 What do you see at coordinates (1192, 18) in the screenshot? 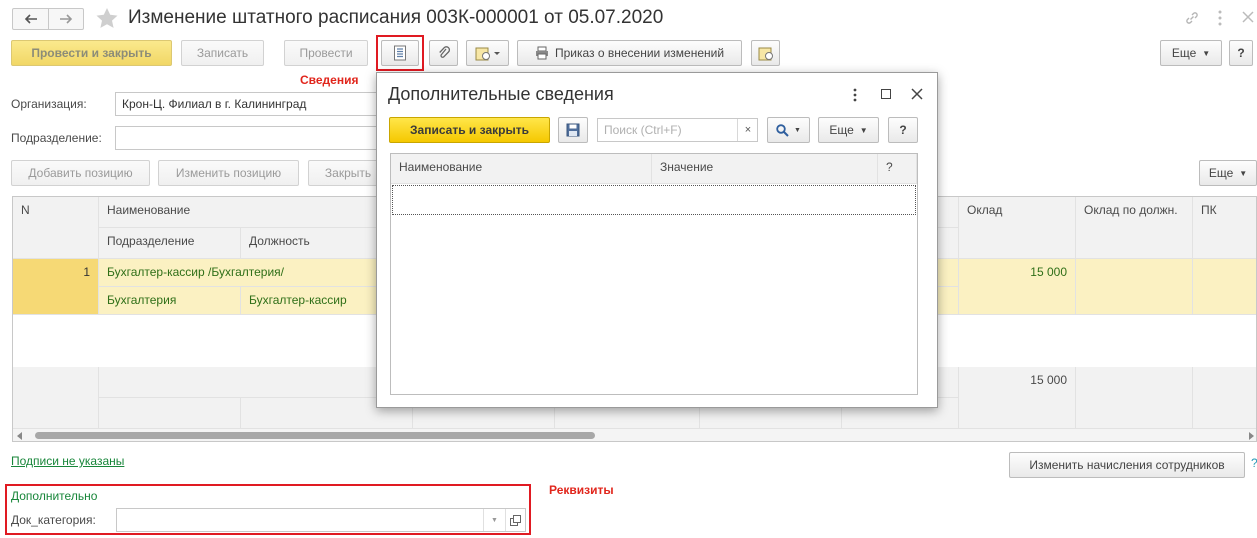
I see `link-icon` at bounding box center [1192, 18].